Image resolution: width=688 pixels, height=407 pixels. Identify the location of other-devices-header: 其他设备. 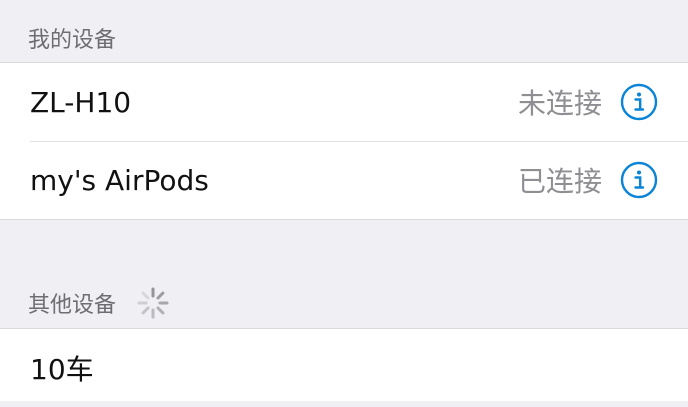
(99, 303).